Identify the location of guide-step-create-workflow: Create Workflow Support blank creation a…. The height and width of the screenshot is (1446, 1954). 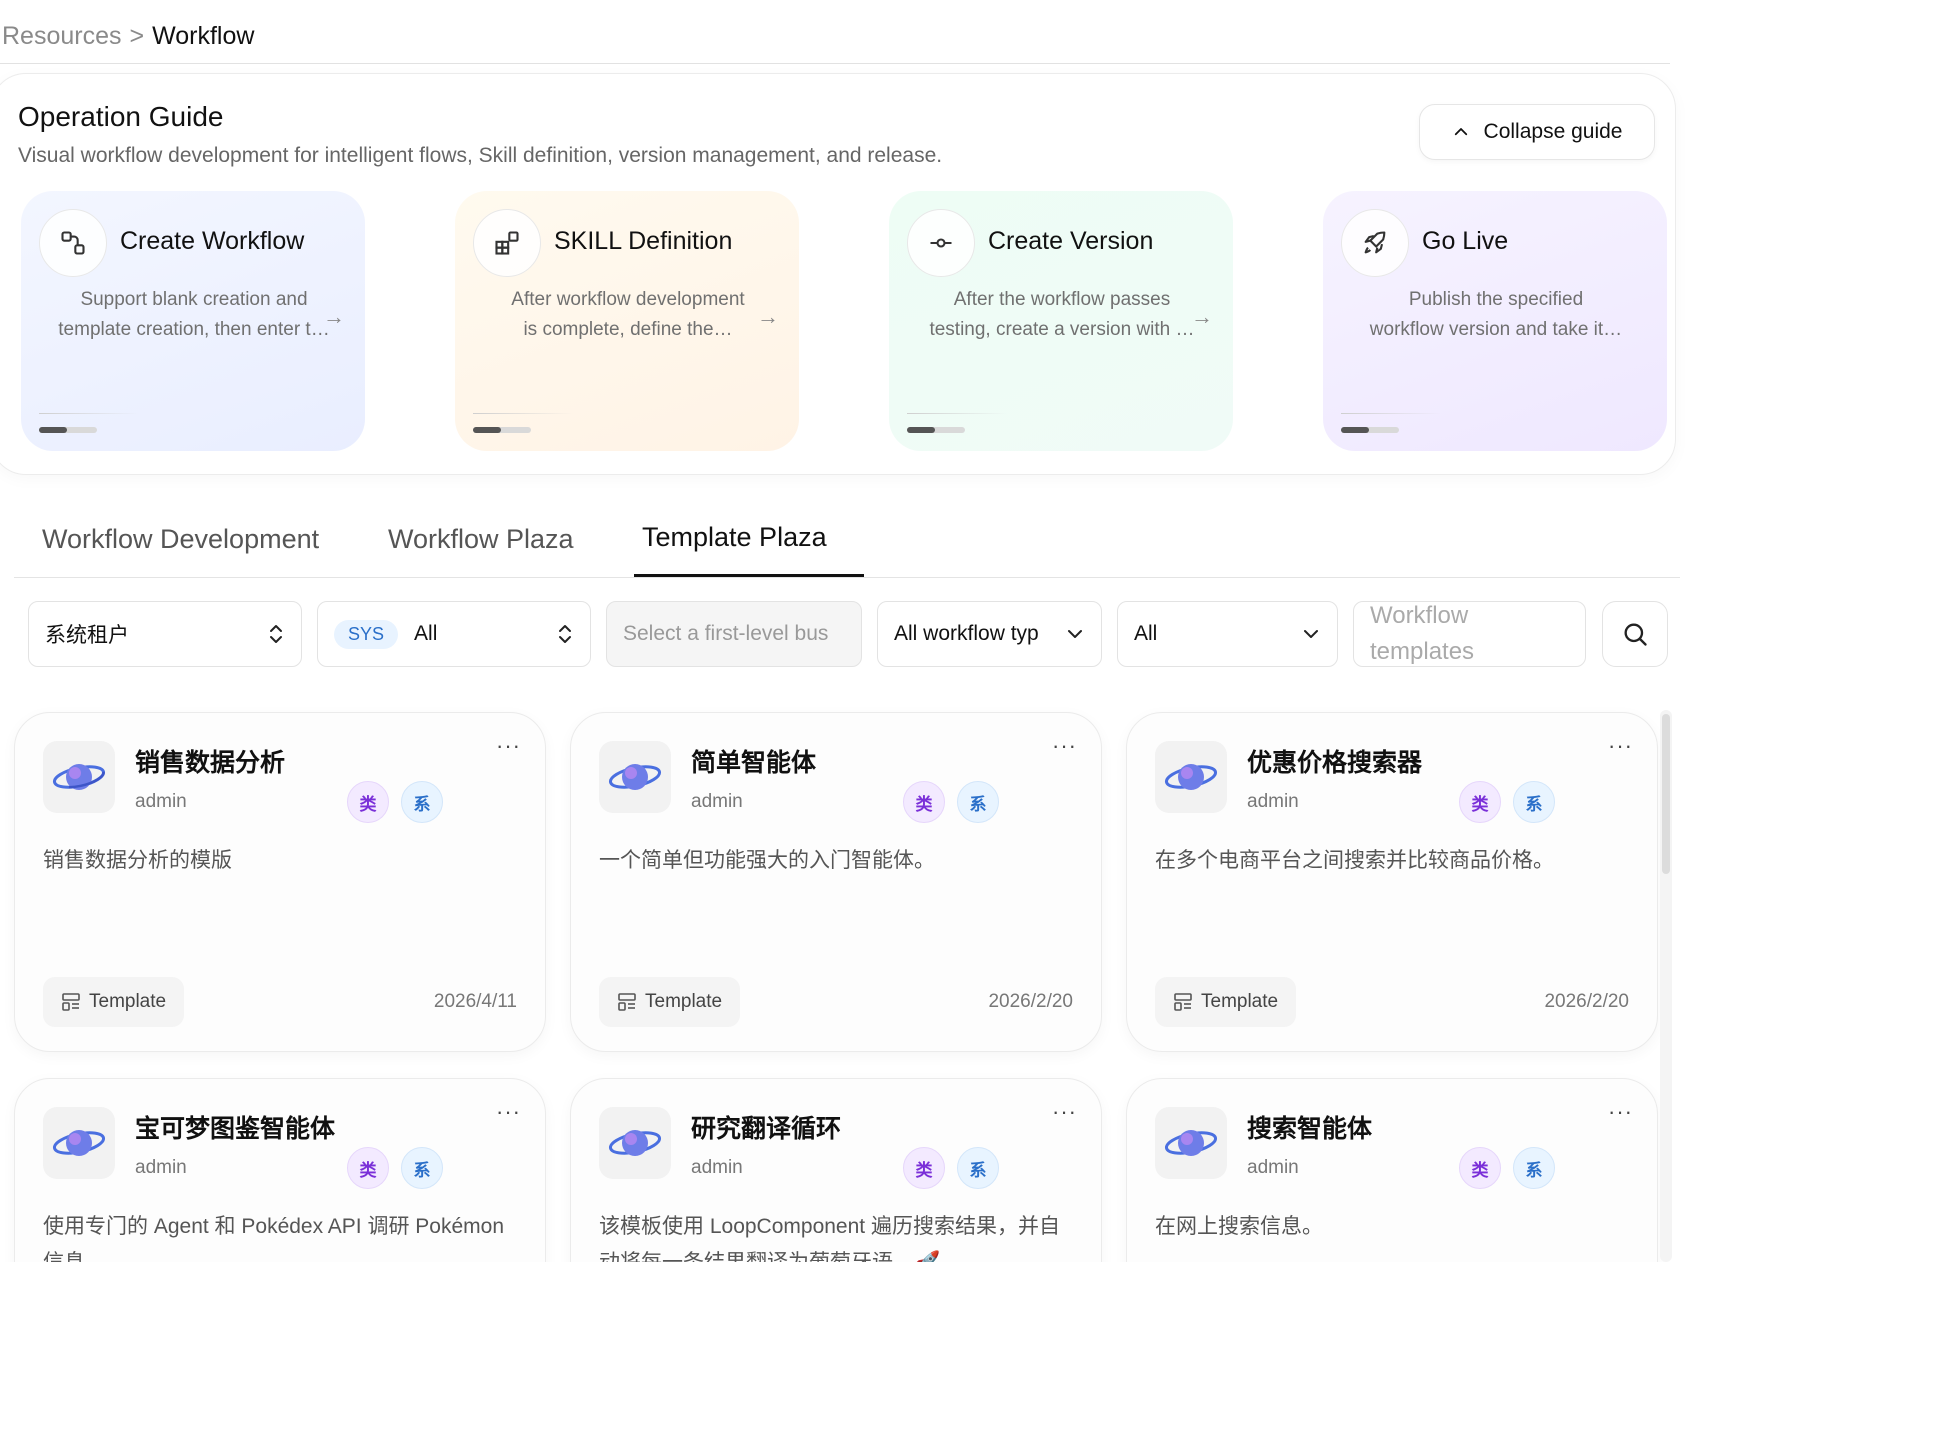
(193, 321).